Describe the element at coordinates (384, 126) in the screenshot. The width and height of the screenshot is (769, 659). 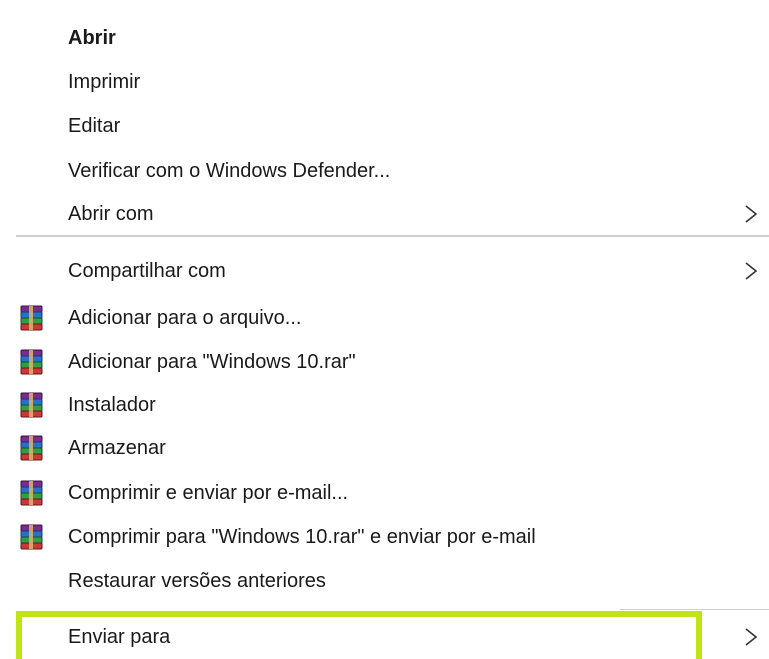
I see `menu-item-editar: Editar` at that location.